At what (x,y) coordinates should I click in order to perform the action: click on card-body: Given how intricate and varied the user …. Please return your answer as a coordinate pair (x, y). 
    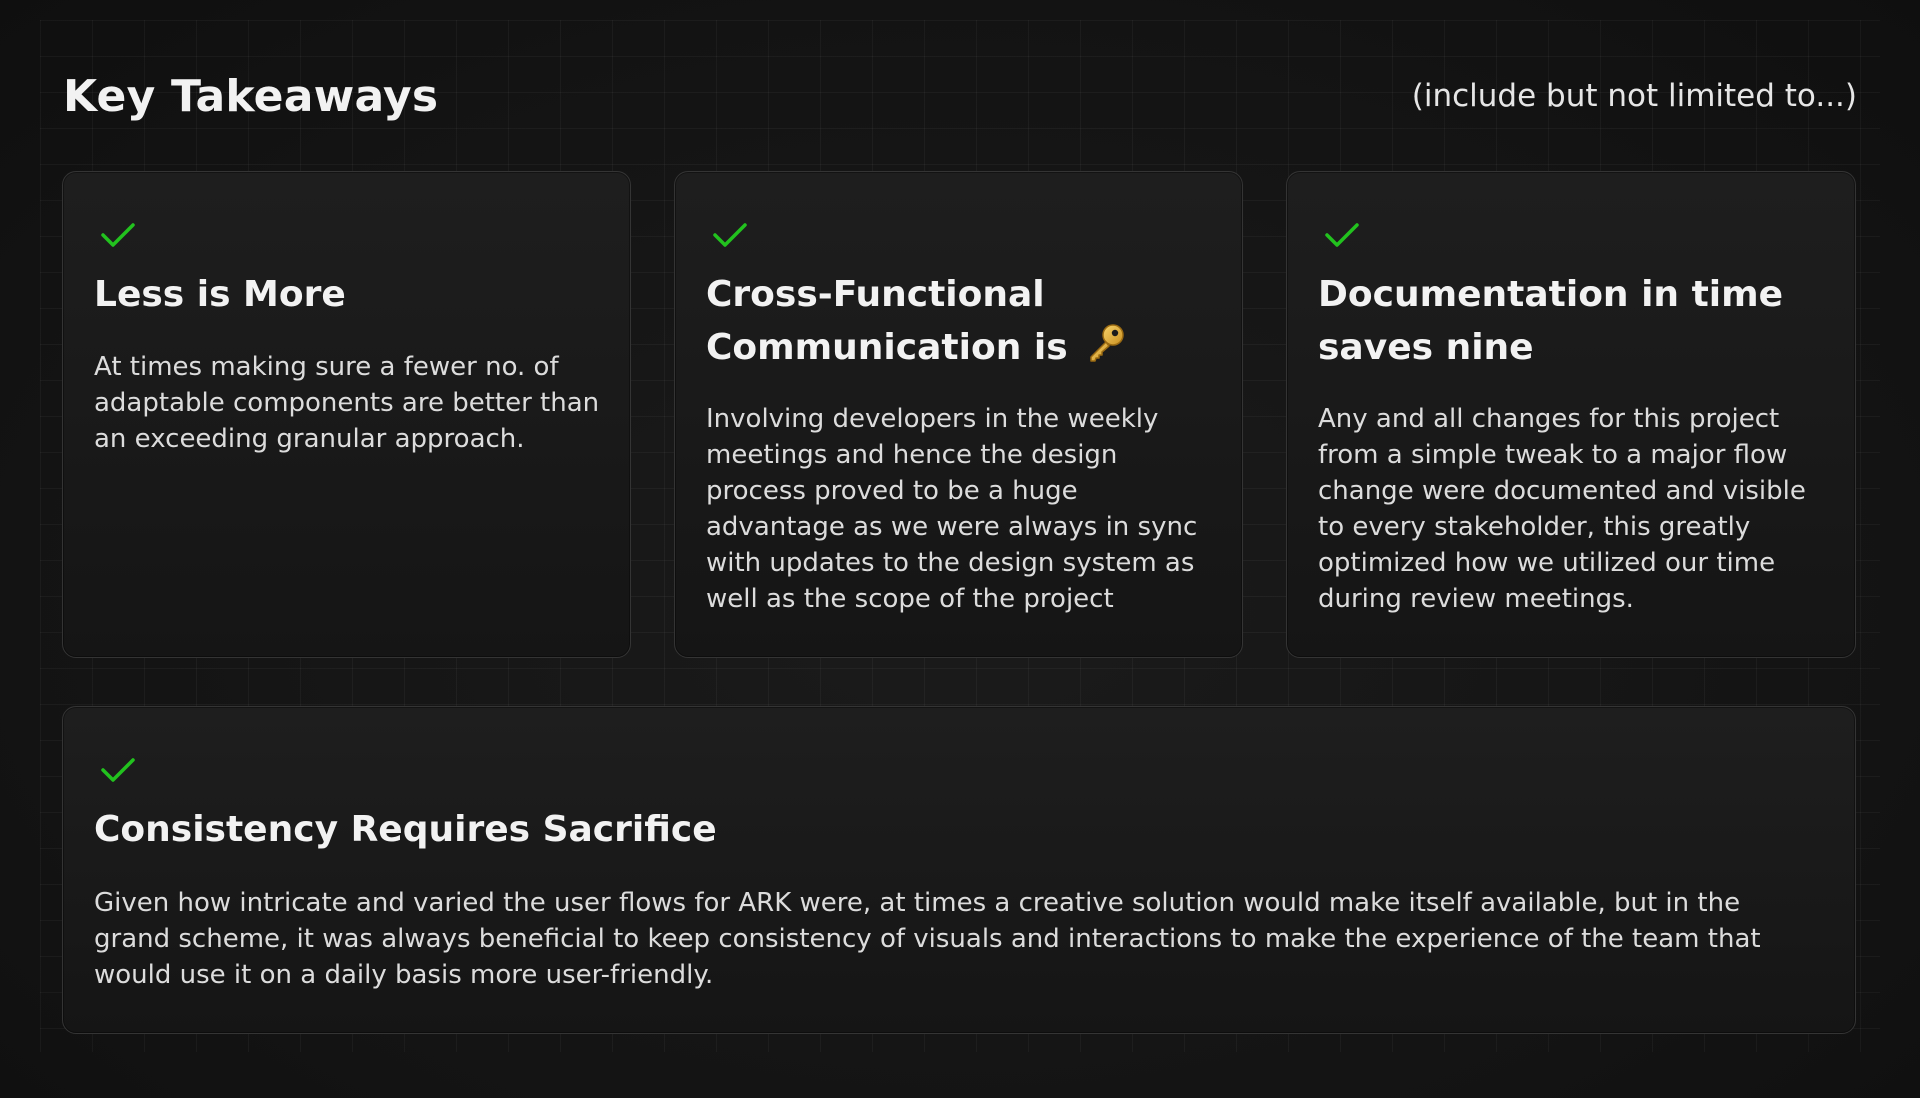
    Looking at the image, I should click on (927, 939).